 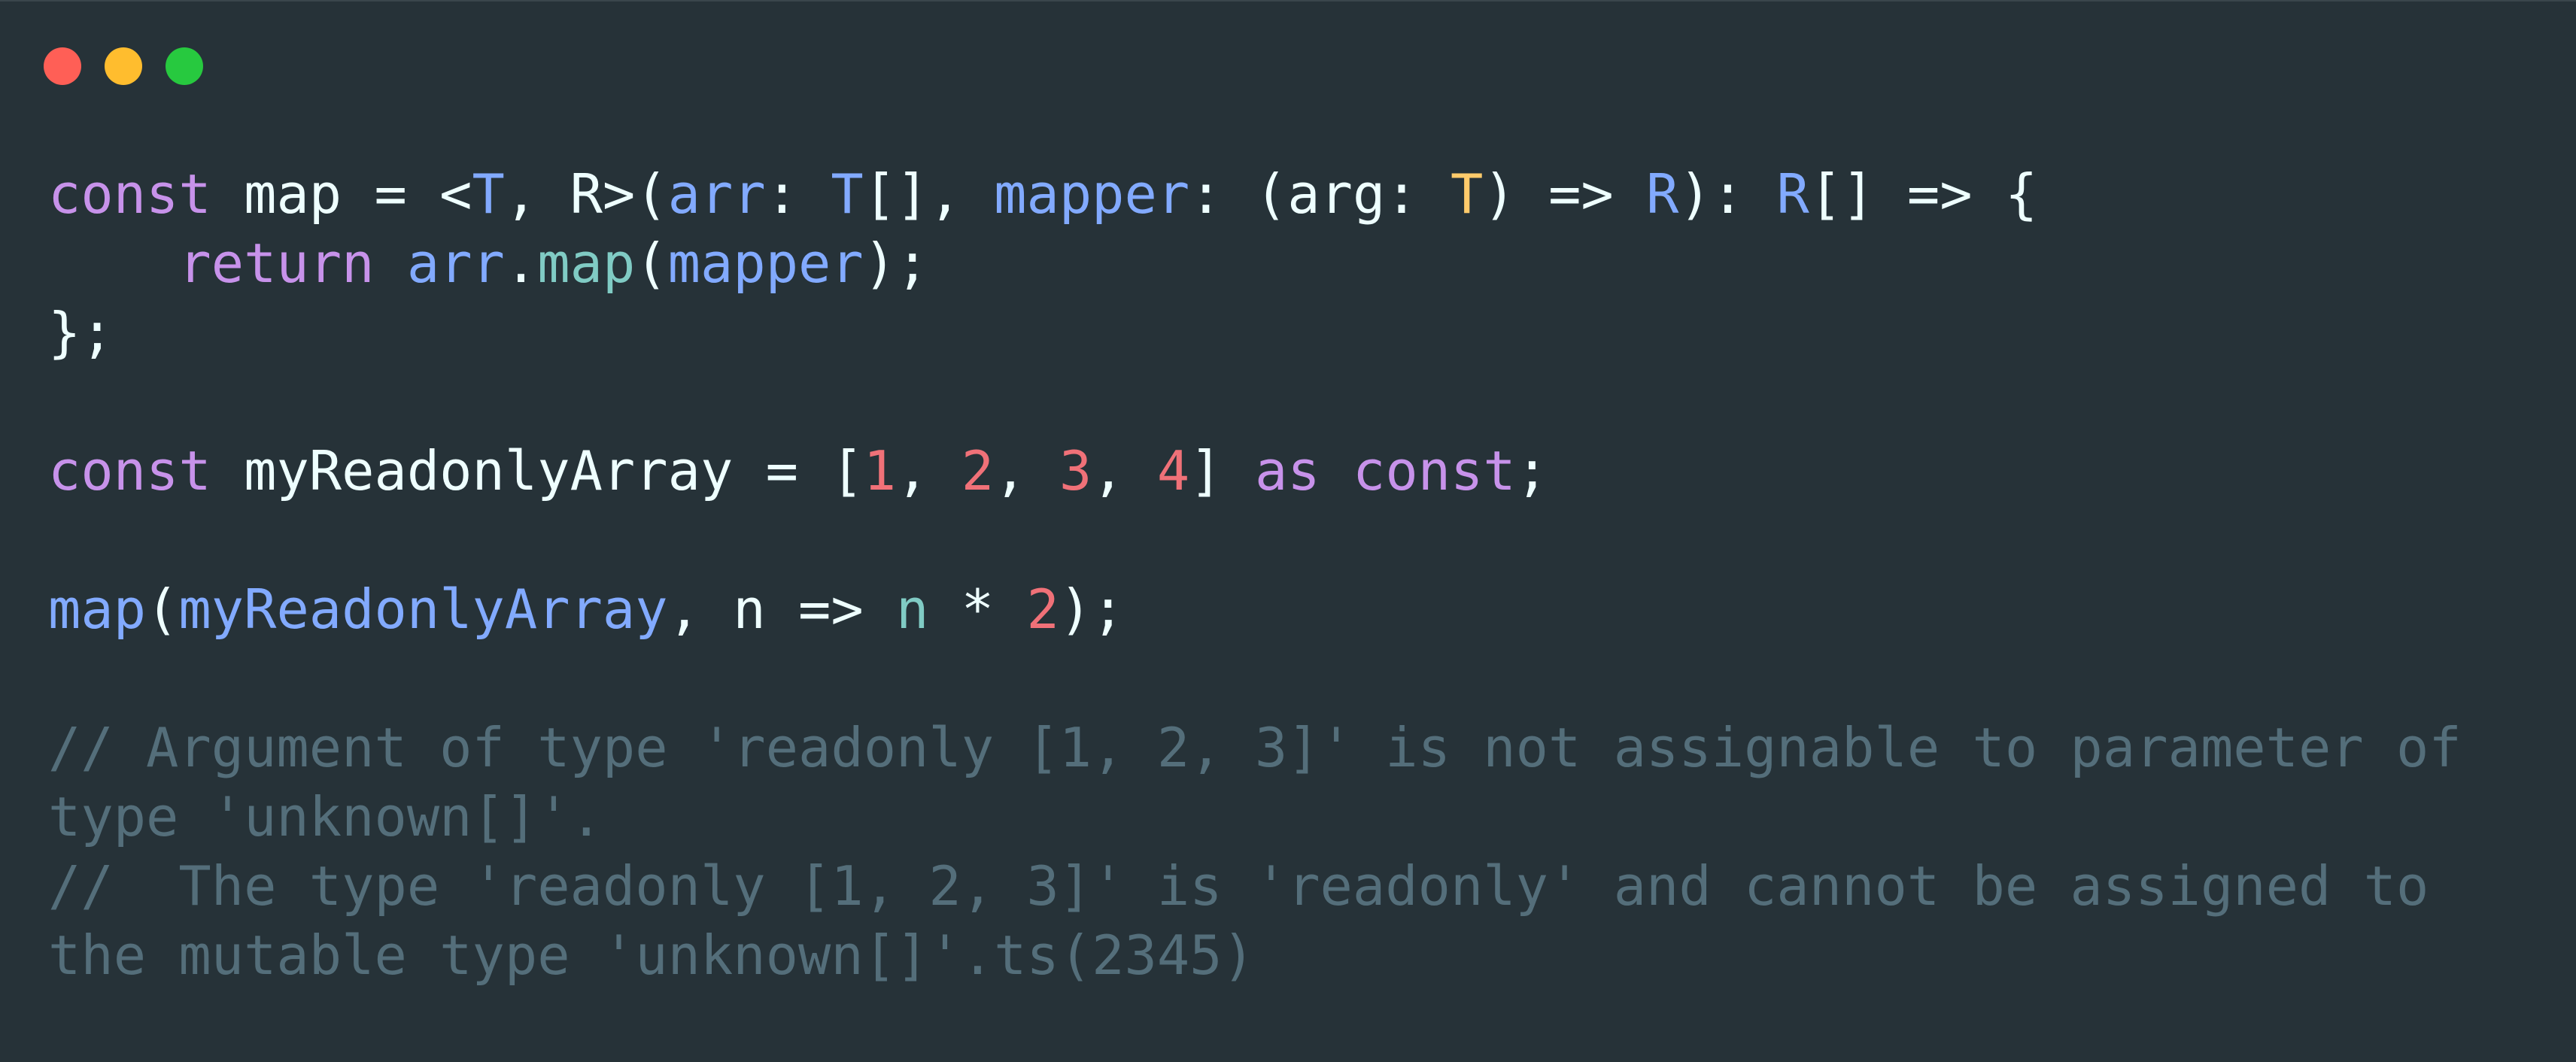 What do you see at coordinates (1532, 471) in the screenshot?
I see `code-token: ;` at bounding box center [1532, 471].